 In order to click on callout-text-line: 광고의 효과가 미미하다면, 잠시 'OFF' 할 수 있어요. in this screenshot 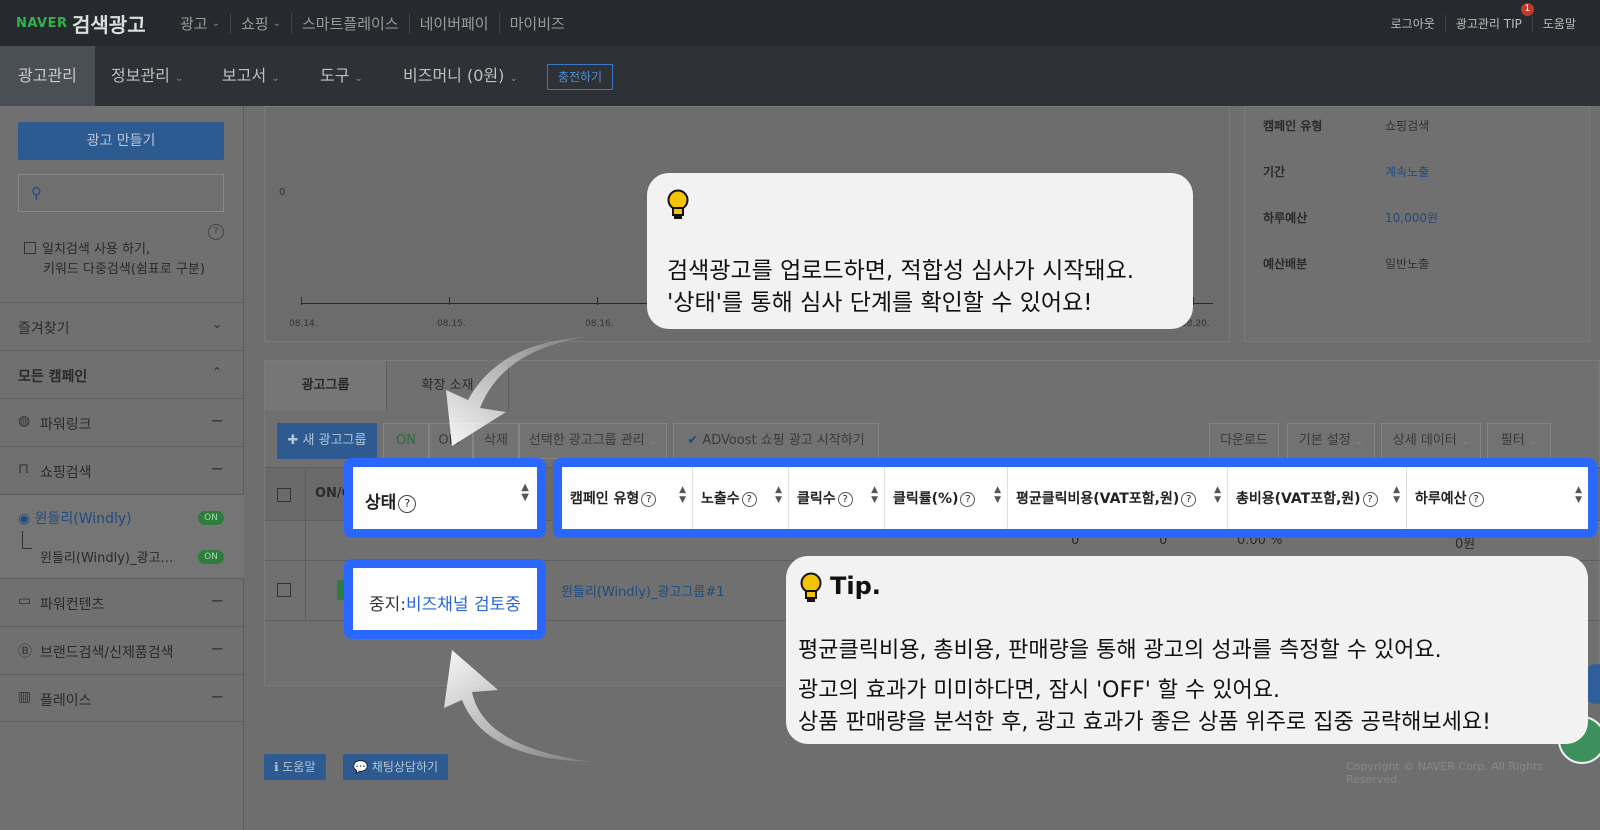, I will do `click(1039, 690)`.